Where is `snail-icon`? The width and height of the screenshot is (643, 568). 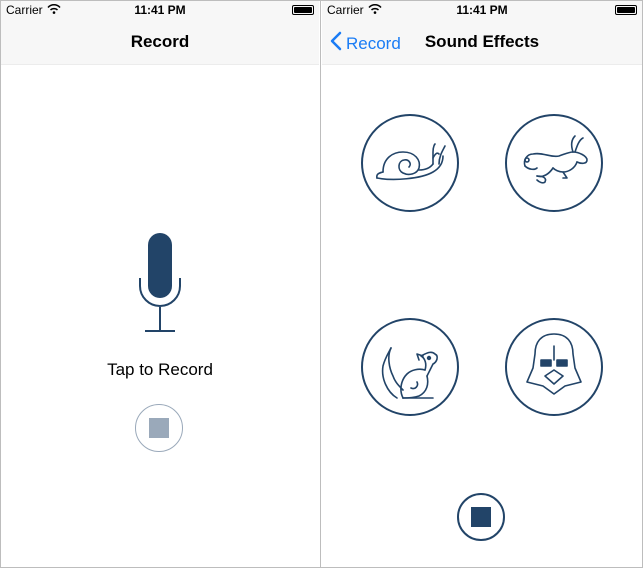 snail-icon is located at coordinates (411, 162).